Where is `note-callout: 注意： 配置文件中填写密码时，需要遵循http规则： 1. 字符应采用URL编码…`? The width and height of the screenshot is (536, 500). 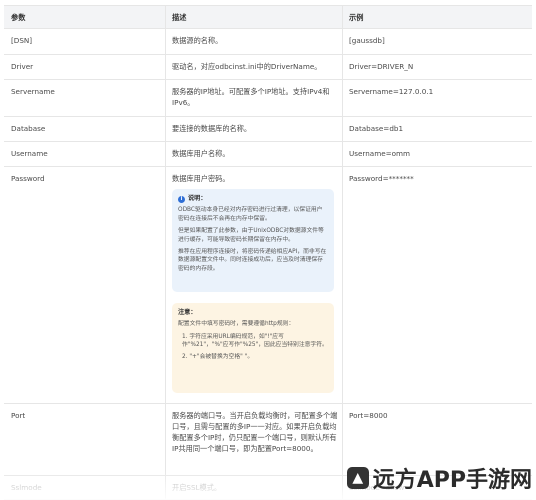
note-callout: 注意： 配置文件中填写密码时，需要遵循http规则： 1. 字符应采用URL编码… is located at coordinates (253, 348).